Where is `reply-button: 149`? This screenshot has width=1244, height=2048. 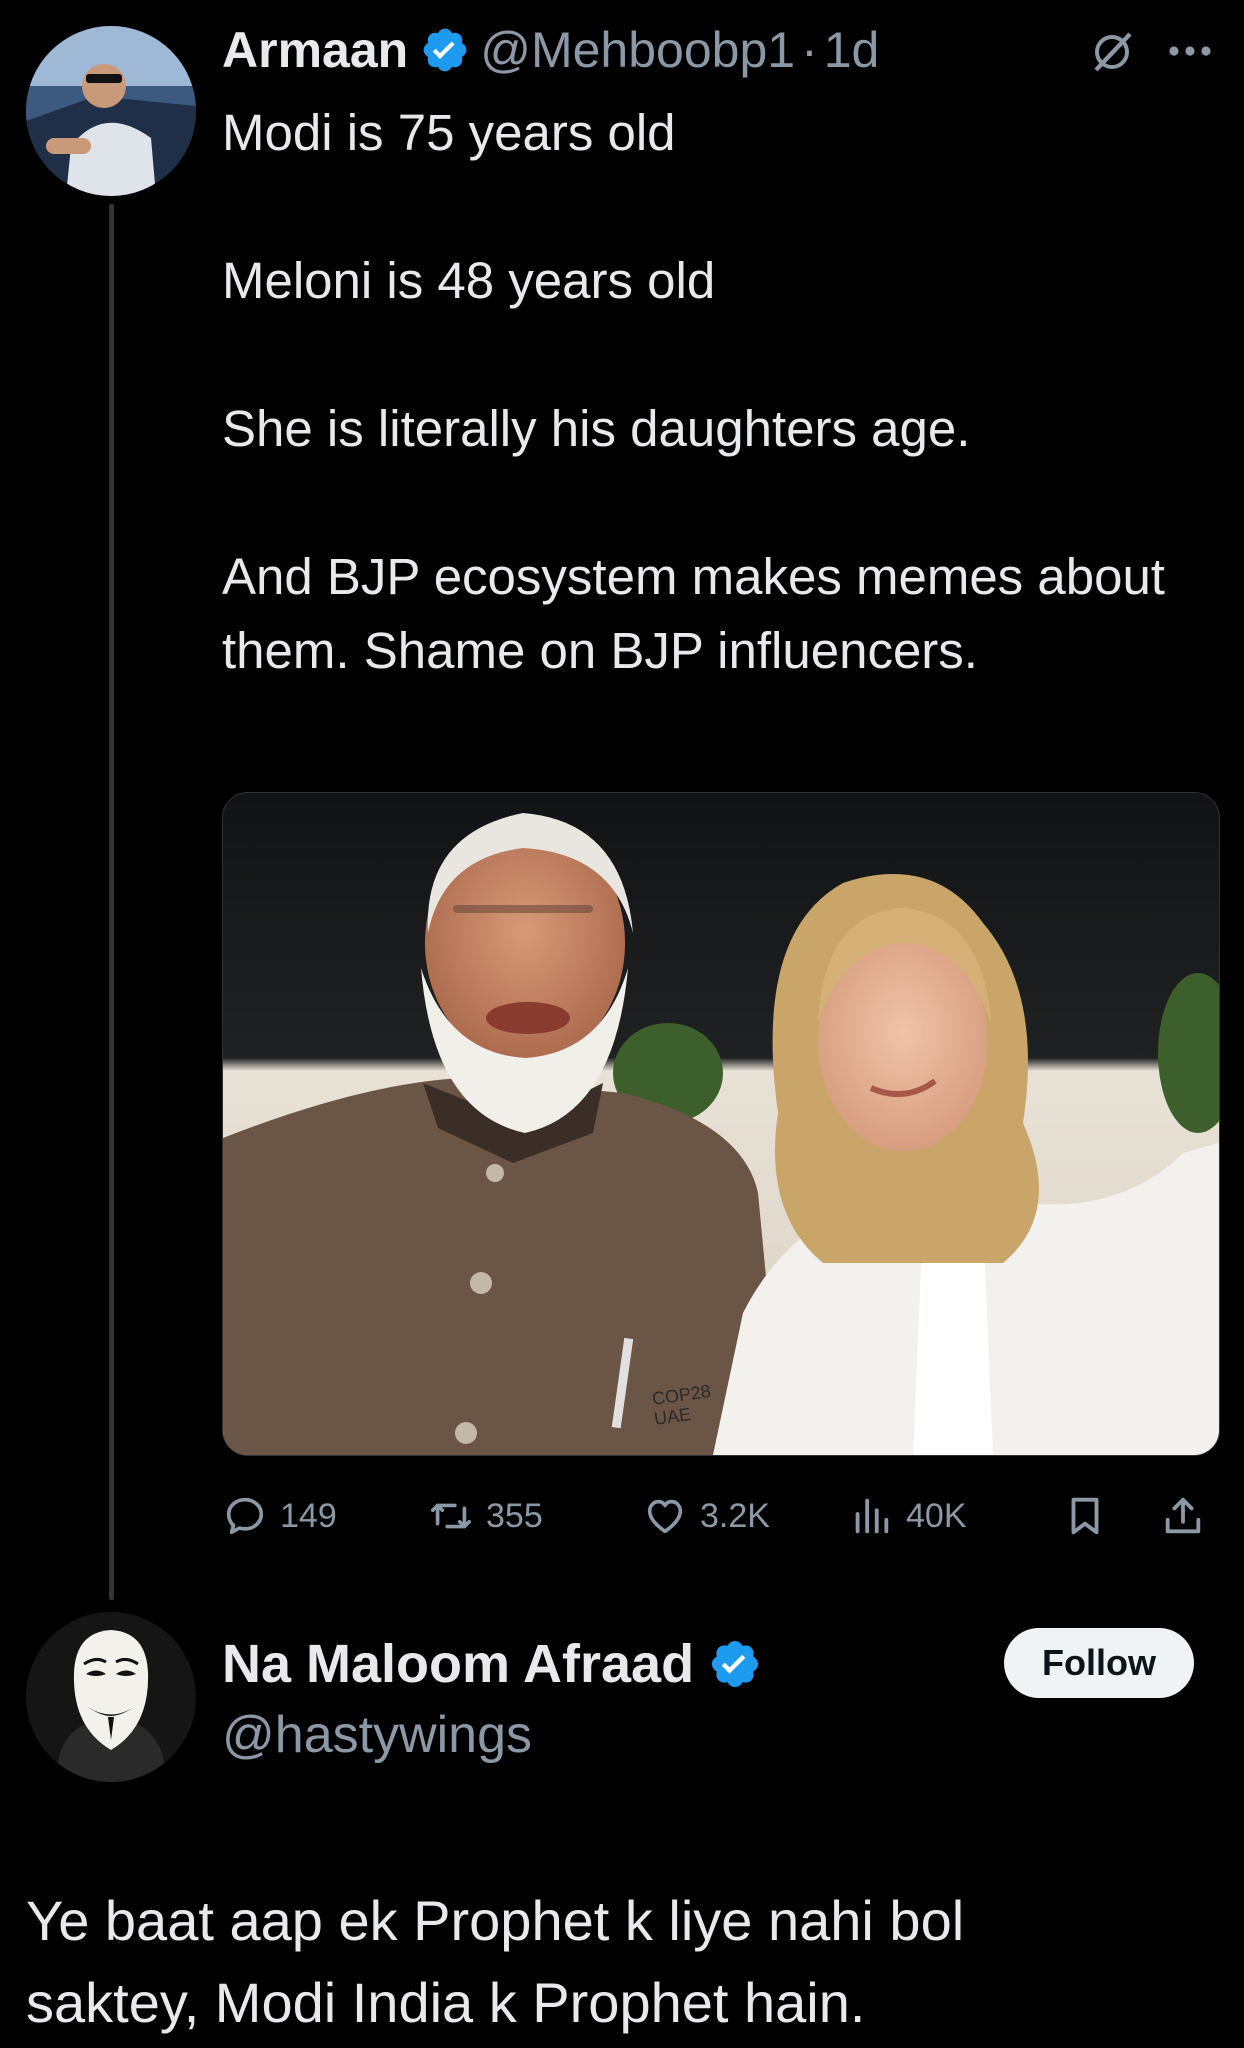
reply-button: 149 is located at coordinates (279, 1516).